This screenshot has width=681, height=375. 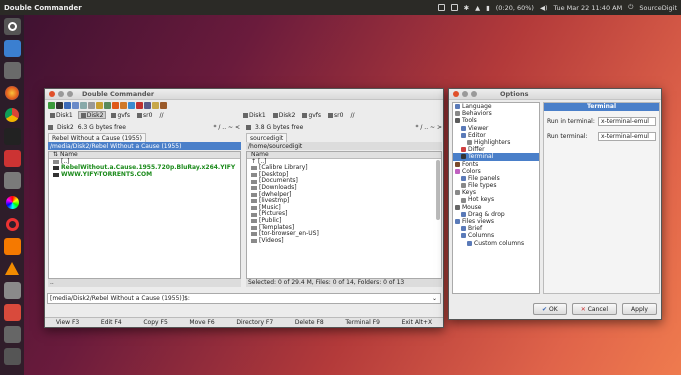 I want to click on bluetooth-icon: ✱, so click(x=466, y=8).